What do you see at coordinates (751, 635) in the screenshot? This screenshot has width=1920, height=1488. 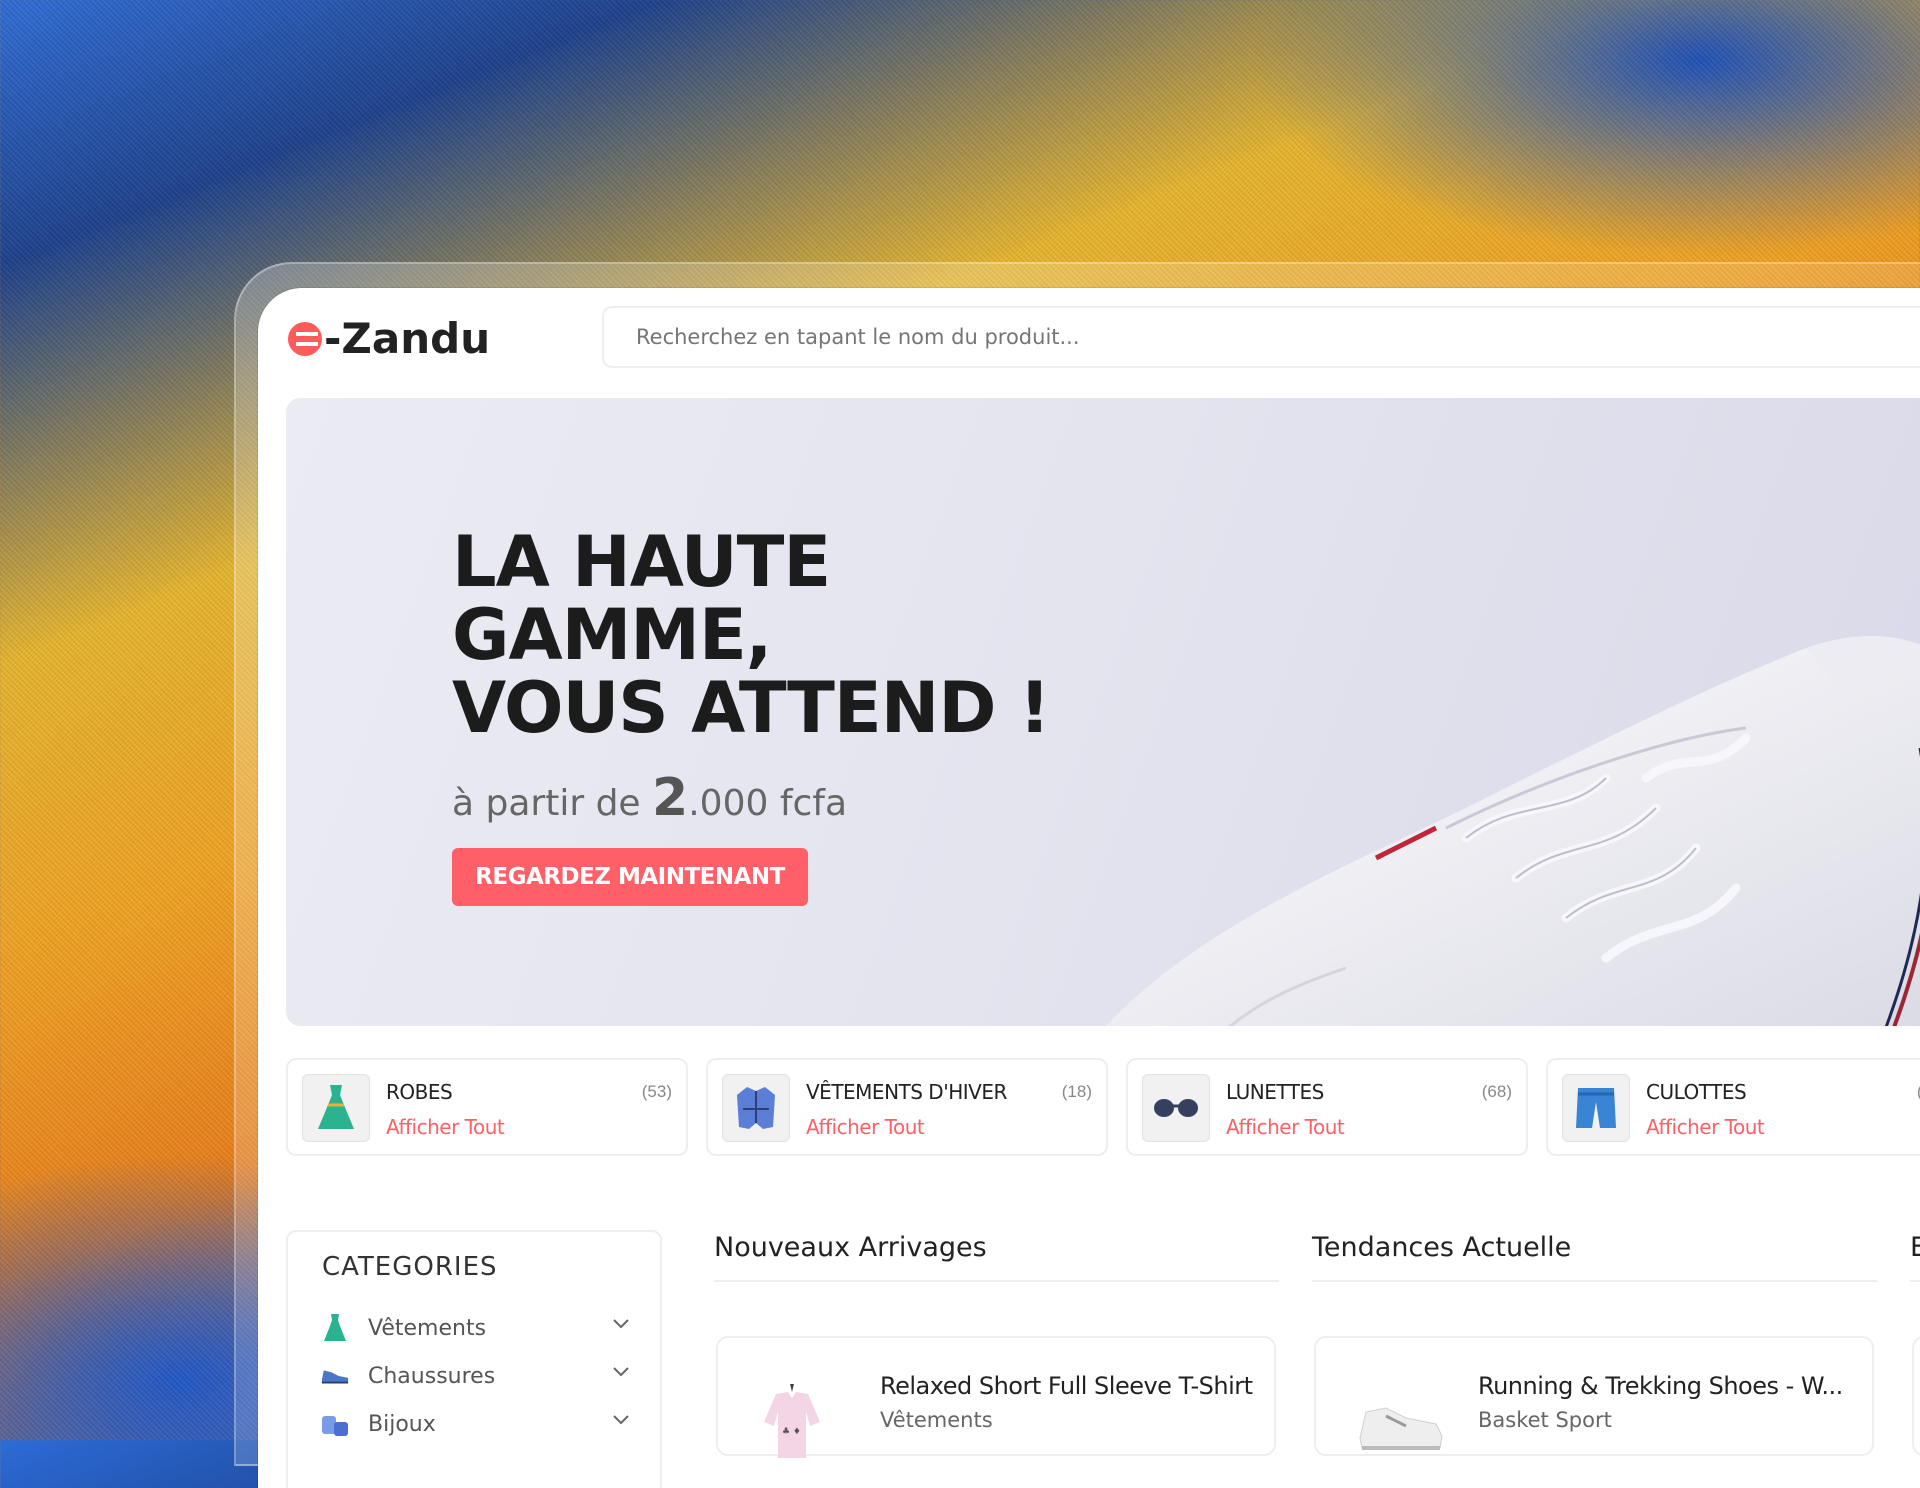 I see `hero-title: LA HAUTE GAMME, VOUS ATTEND !` at bounding box center [751, 635].